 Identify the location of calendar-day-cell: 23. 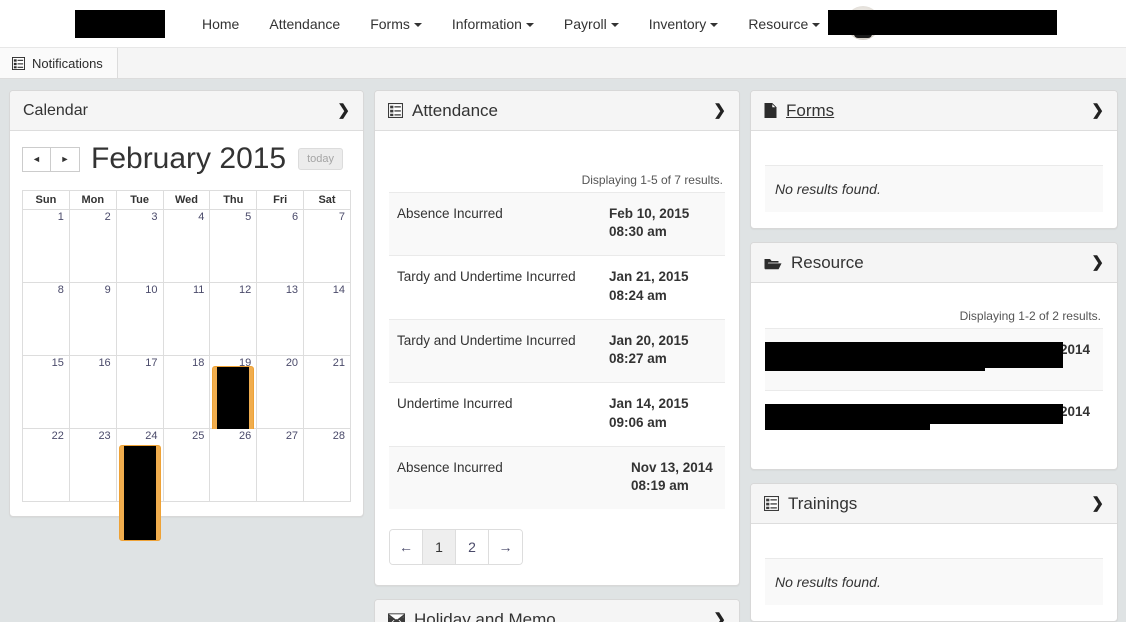
(92, 465).